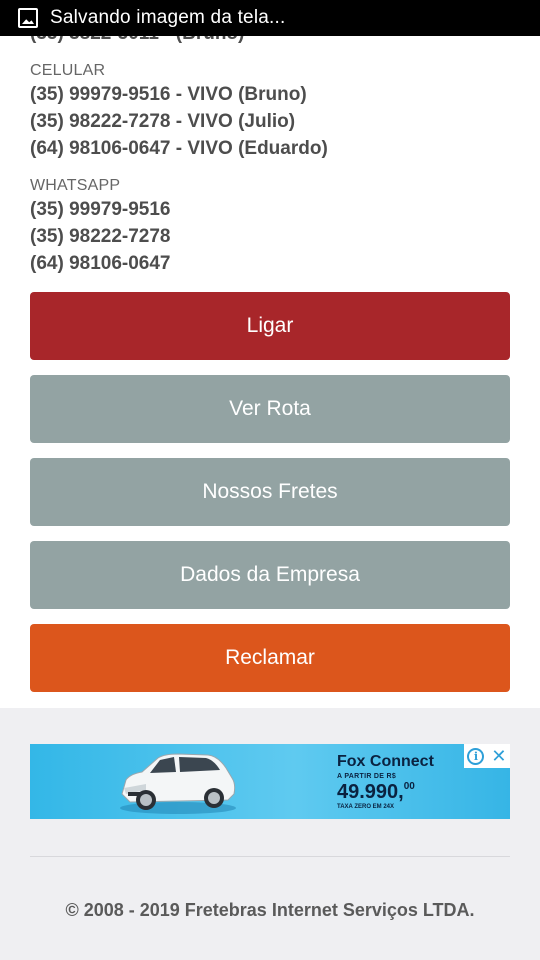 This screenshot has height=960, width=540. Describe the element at coordinates (270, 575) in the screenshot. I see `dados-empresa-button: Dados da Empresa` at that location.